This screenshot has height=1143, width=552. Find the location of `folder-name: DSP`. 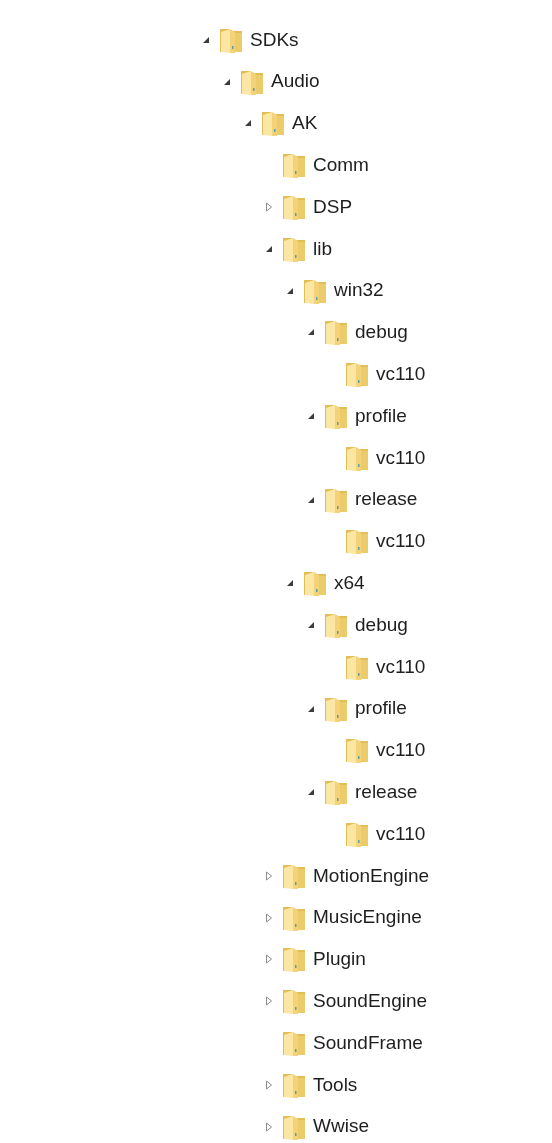

folder-name: DSP is located at coordinates (333, 207).